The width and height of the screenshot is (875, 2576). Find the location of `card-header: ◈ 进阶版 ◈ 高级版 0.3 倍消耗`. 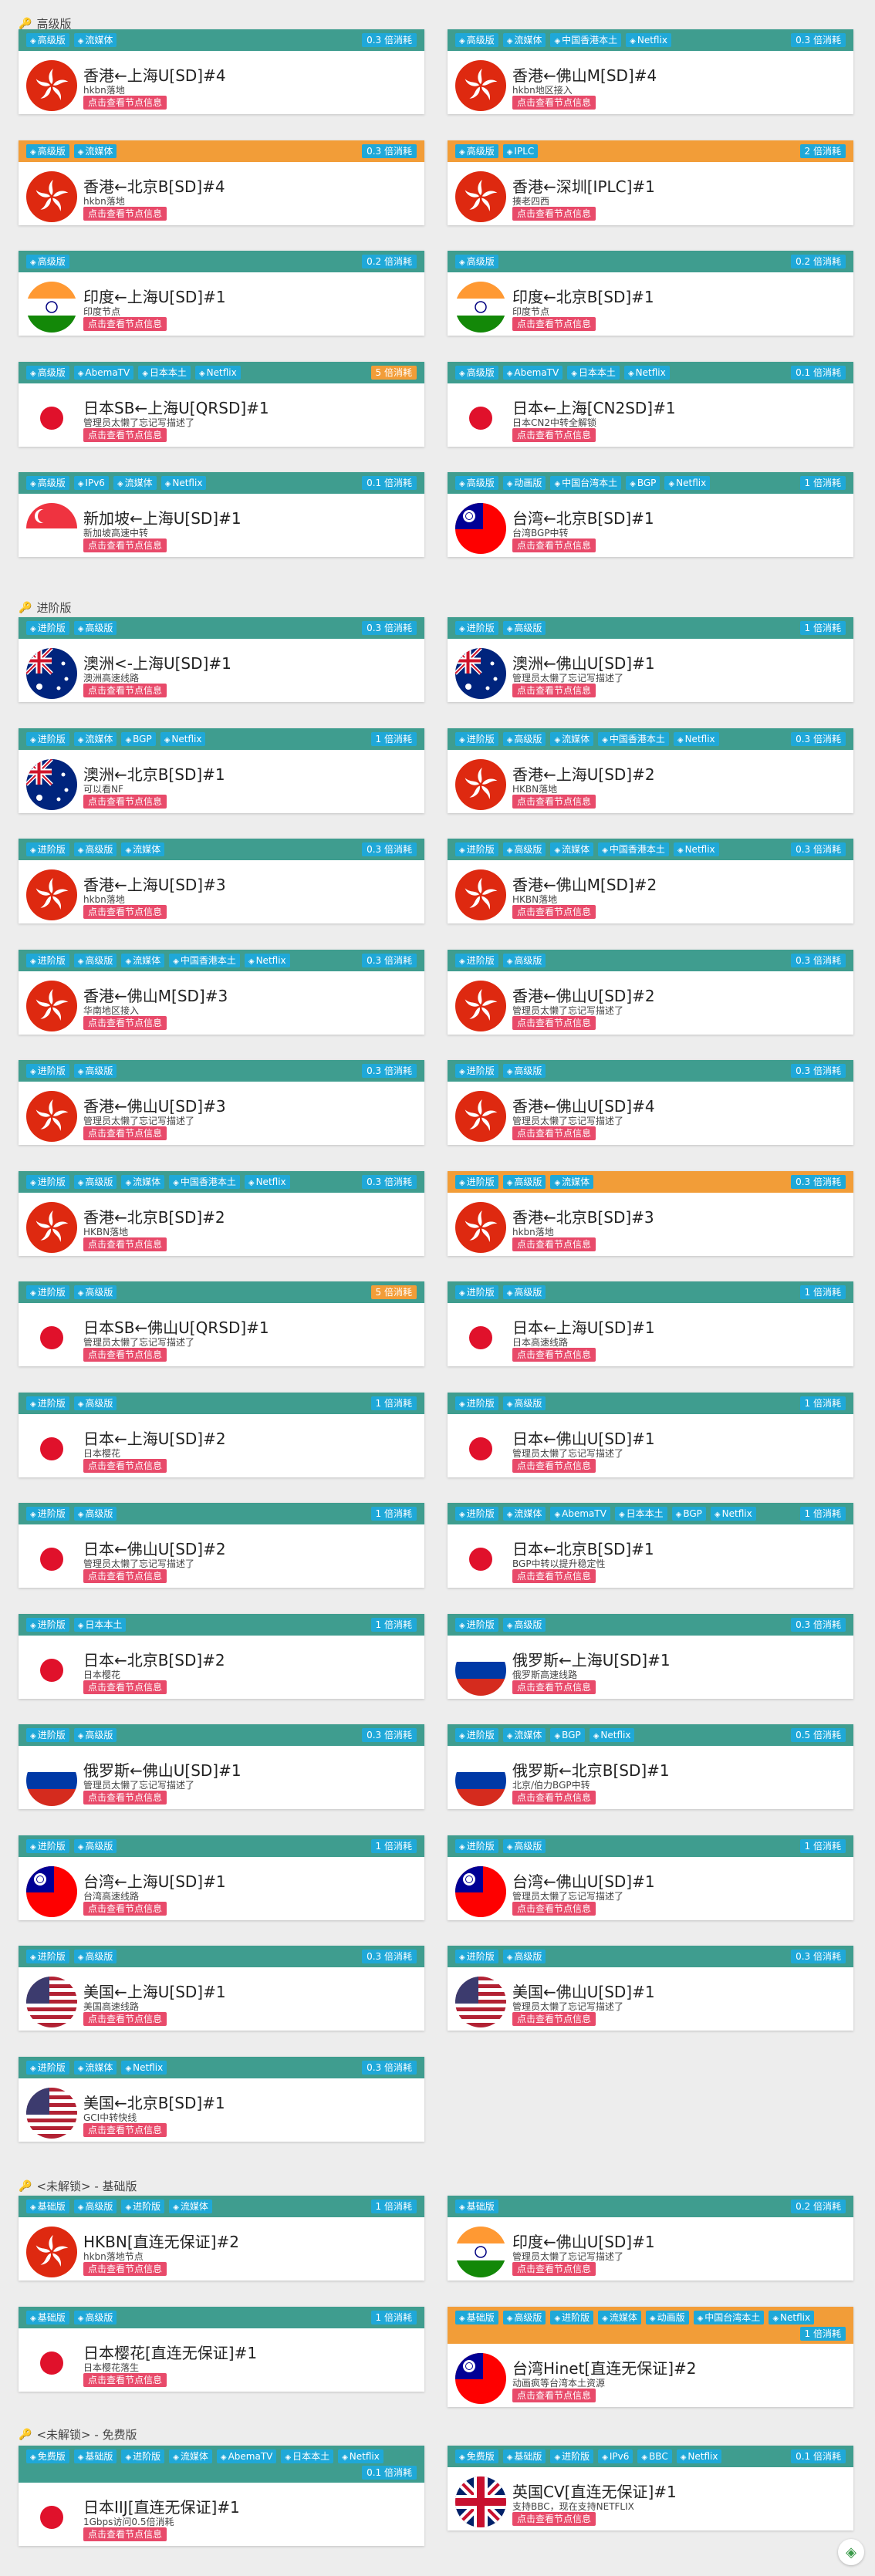

card-header: ◈ 进阶版 ◈ 高级版 0.3 倍消耗 is located at coordinates (221, 1735).